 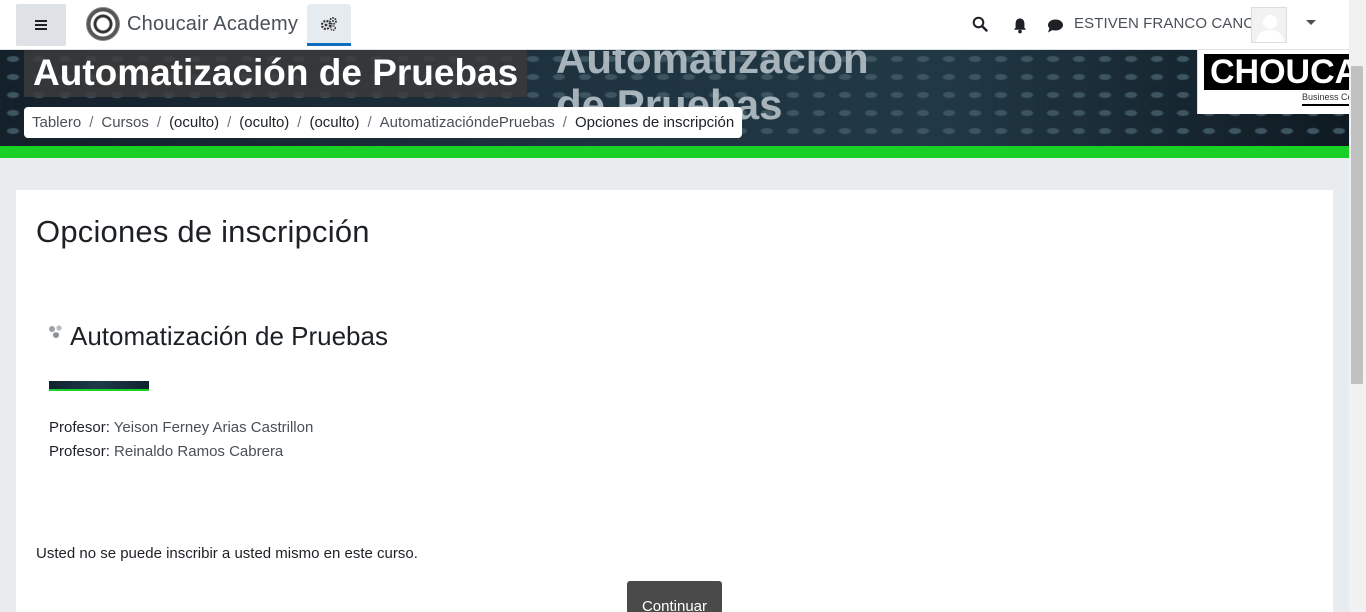 What do you see at coordinates (203, 231) in the screenshot?
I see `page-title: Opciones de inscripción` at bounding box center [203, 231].